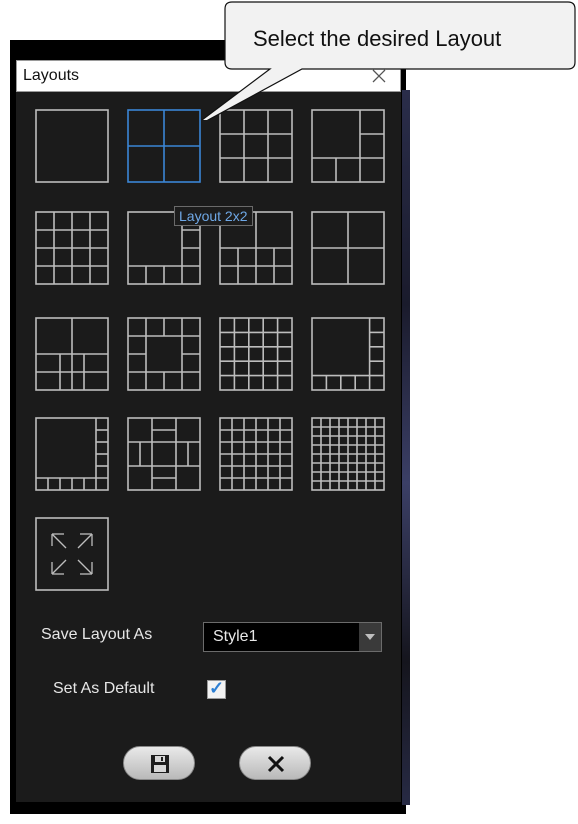 The width and height of the screenshot is (578, 824). What do you see at coordinates (406, 447) in the screenshot?
I see `background-video-strip` at bounding box center [406, 447].